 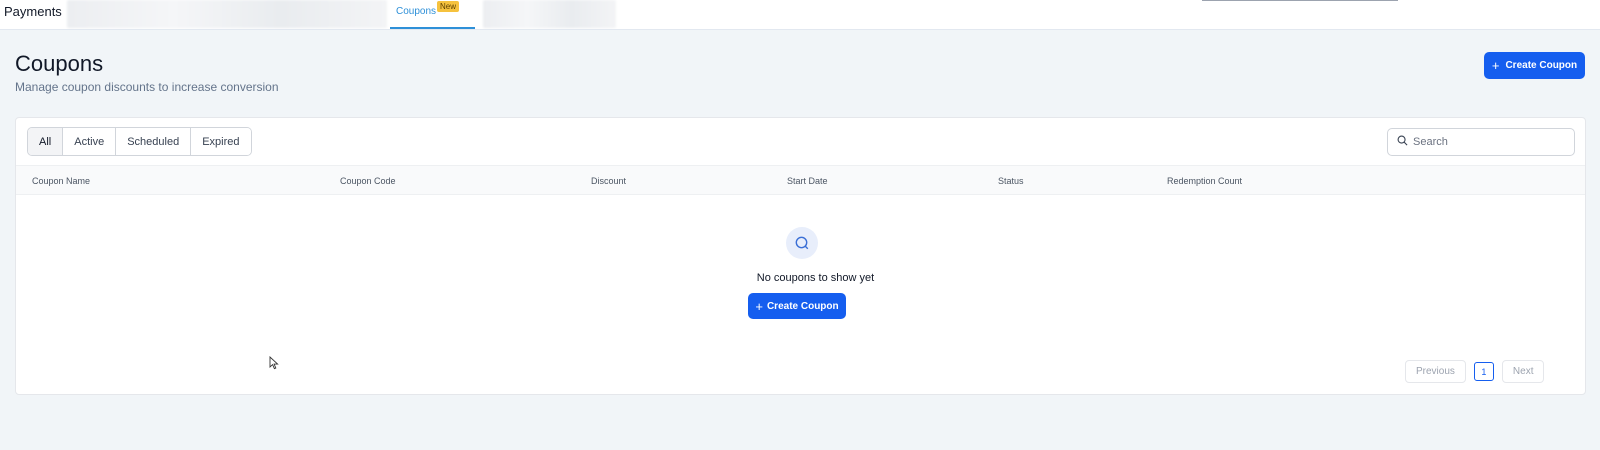 I want to click on previous-page-button: Previous, so click(x=1435, y=371).